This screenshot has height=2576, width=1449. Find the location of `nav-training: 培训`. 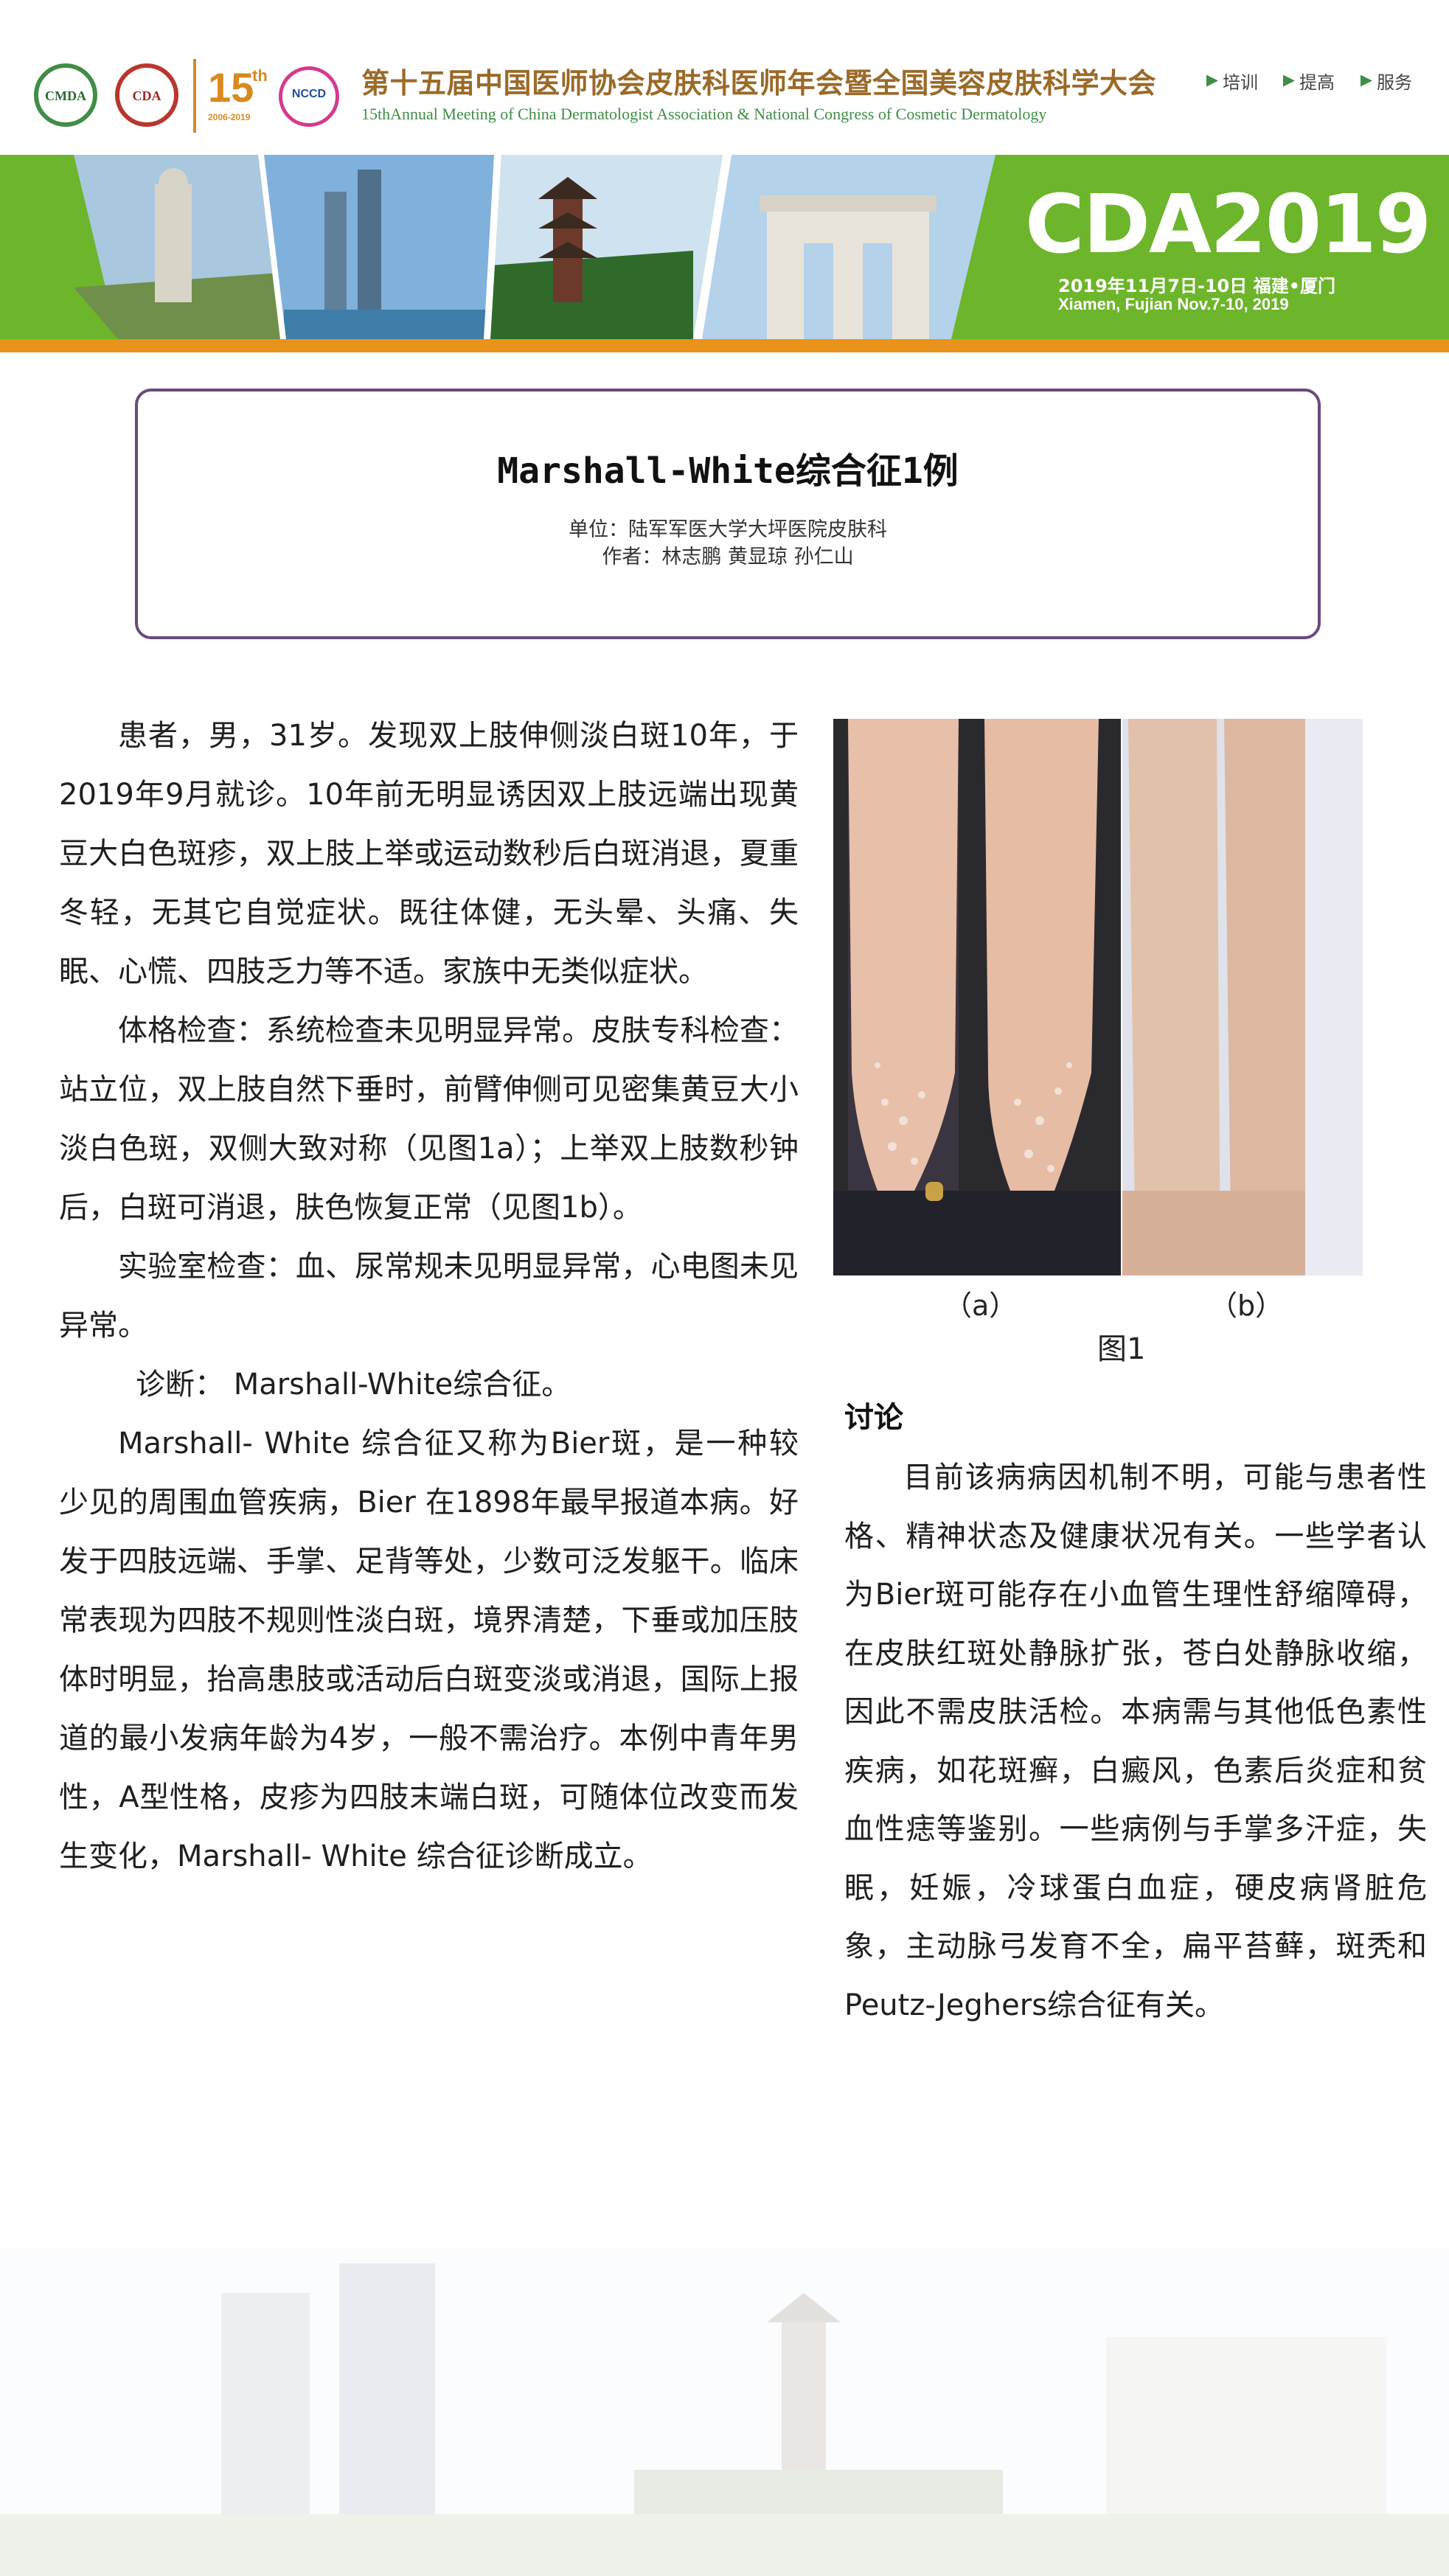

nav-training: 培训 is located at coordinates (1232, 81).